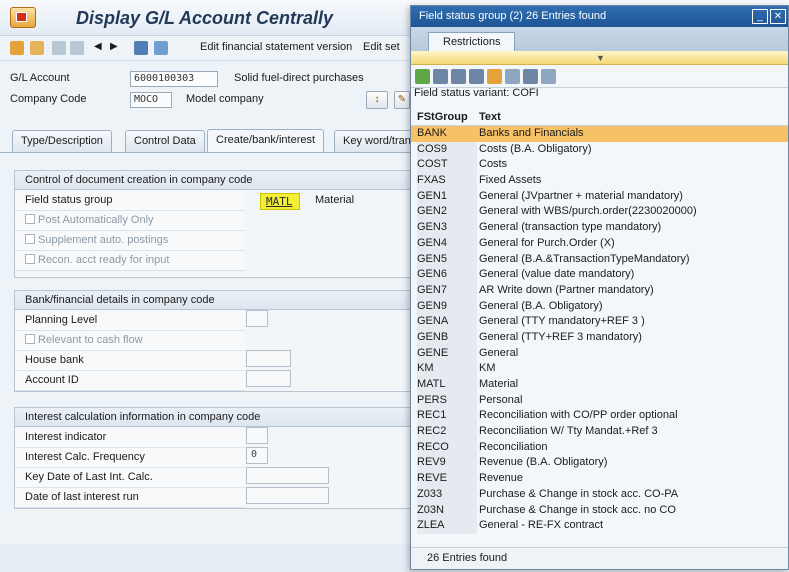 This screenshot has width=789, height=572. What do you see at coordinates (37, 48) in the screenshot?
I see `copy-icon` at bounding box center [37, 48].